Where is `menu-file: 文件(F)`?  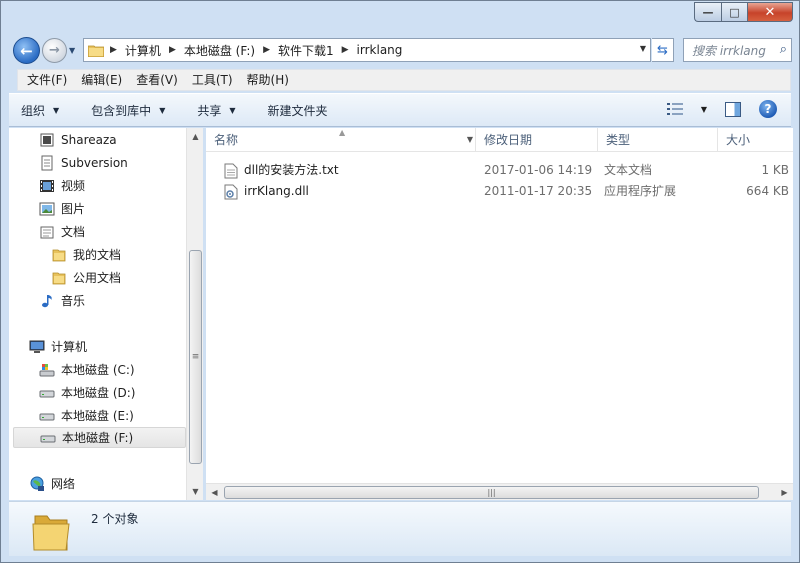
menu-file: 文件(F) is located at coordinates (47, 80).